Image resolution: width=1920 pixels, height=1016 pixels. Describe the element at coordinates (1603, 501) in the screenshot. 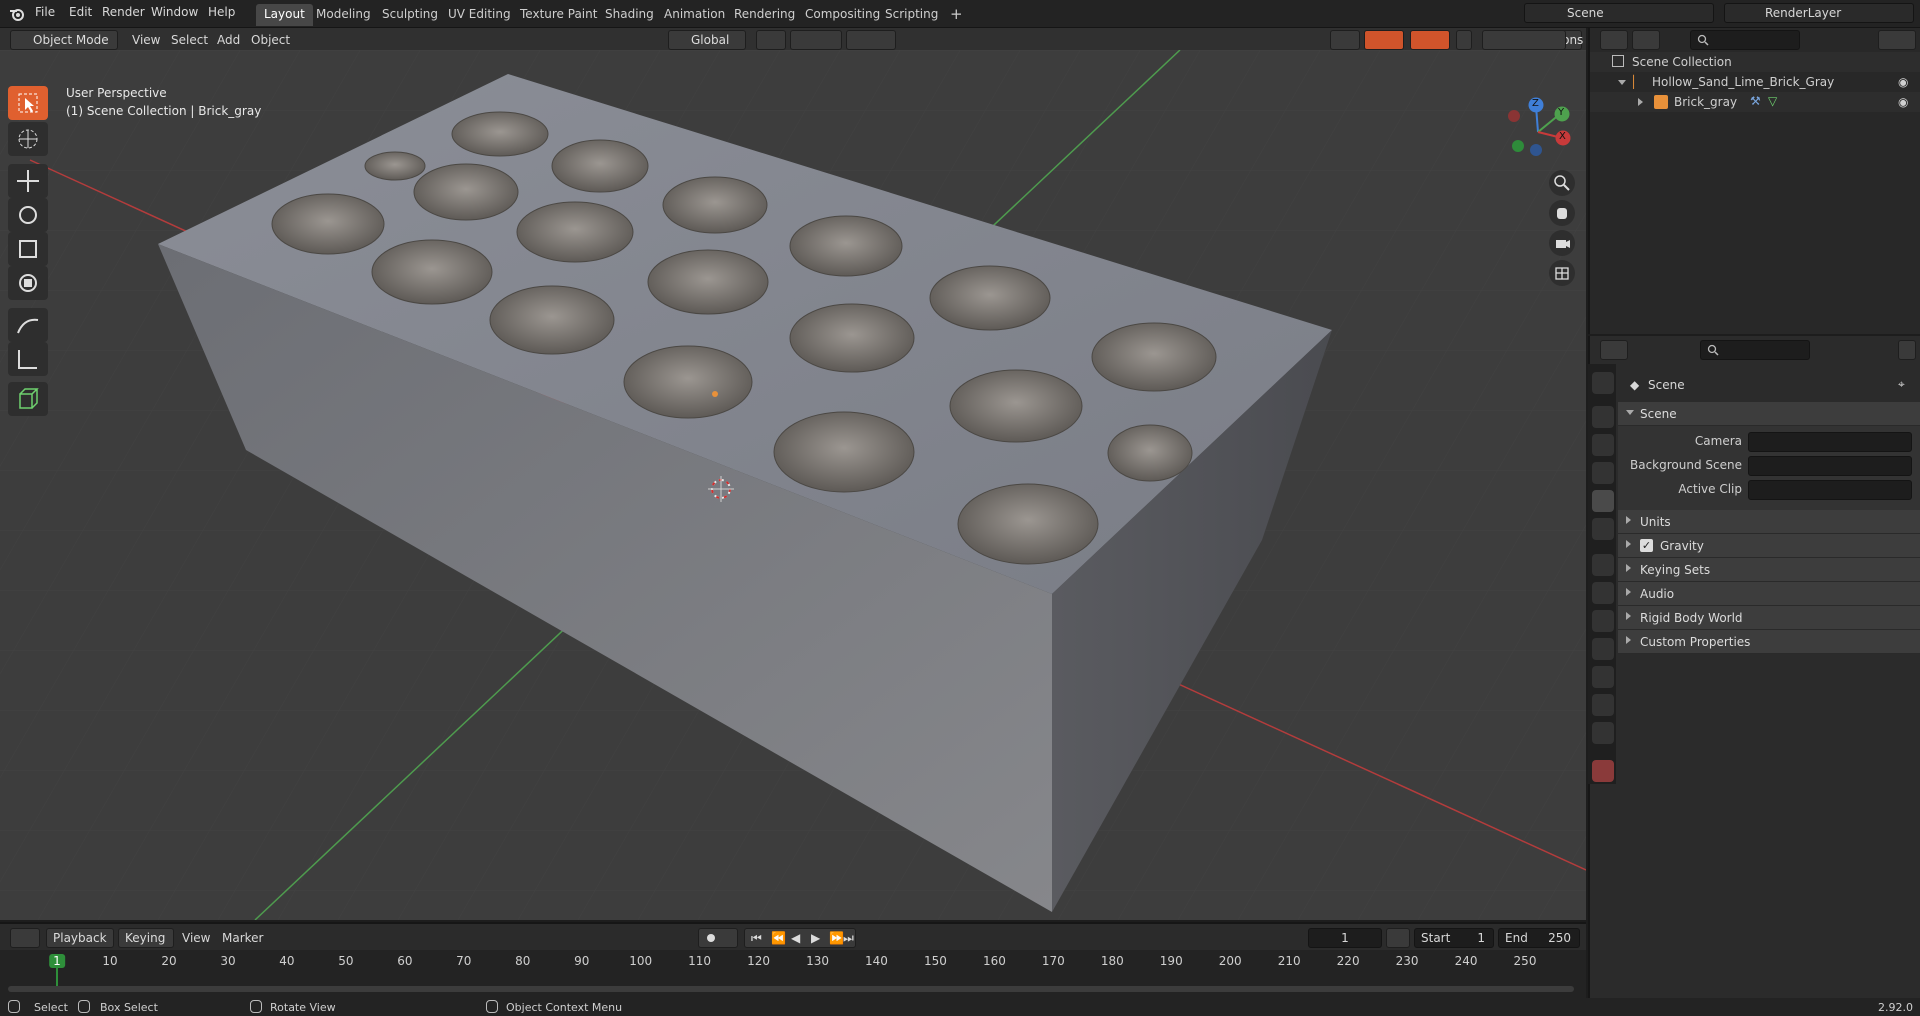

I see `scene-tab-icon` at that location.